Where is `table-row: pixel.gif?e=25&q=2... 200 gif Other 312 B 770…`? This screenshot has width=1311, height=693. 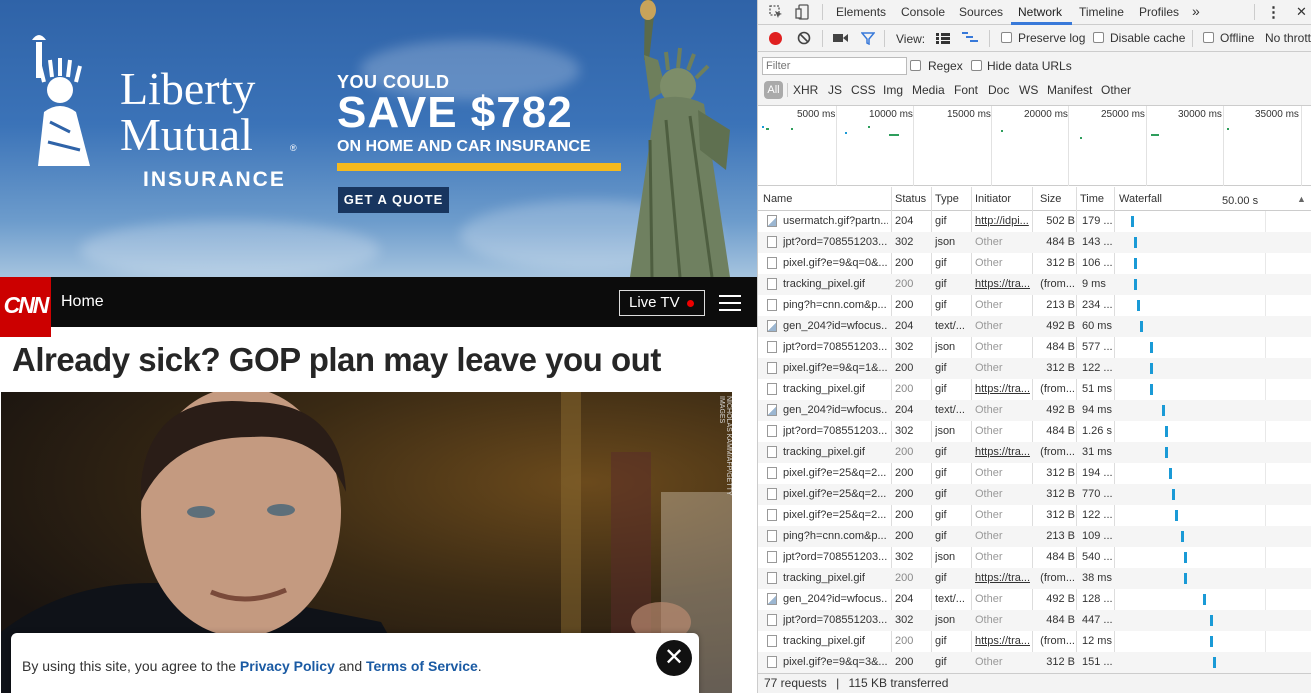 table-row: pixel.gif?e=25&q=2... 200 gif Other 312 B 770… is located at coordinates (1034, 494).